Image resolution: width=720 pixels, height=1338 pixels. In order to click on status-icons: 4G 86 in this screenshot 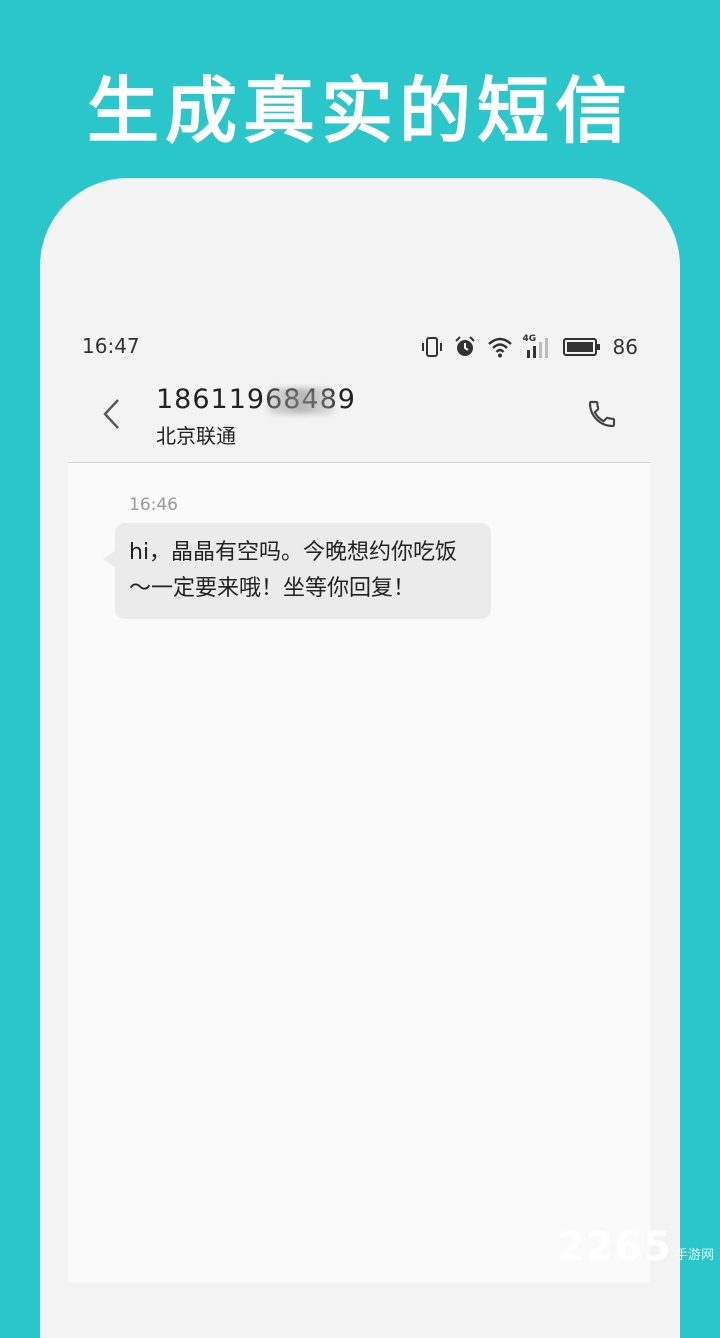, I will do `click(529, 347)`.